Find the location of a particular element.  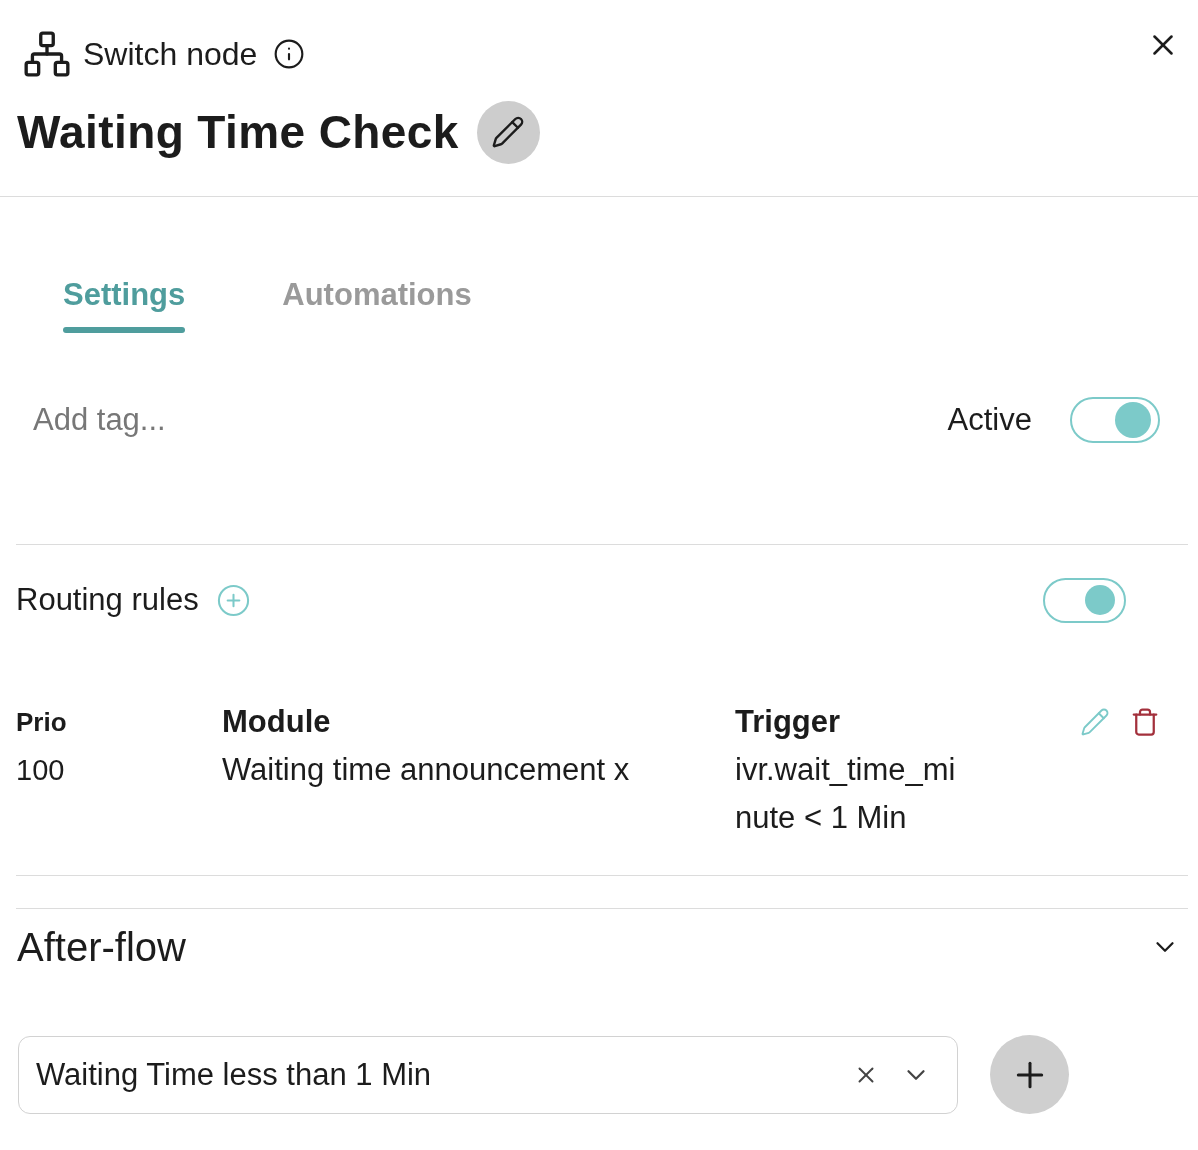

routing-rules-label: Routing rules is located at coordinates (107, 600).